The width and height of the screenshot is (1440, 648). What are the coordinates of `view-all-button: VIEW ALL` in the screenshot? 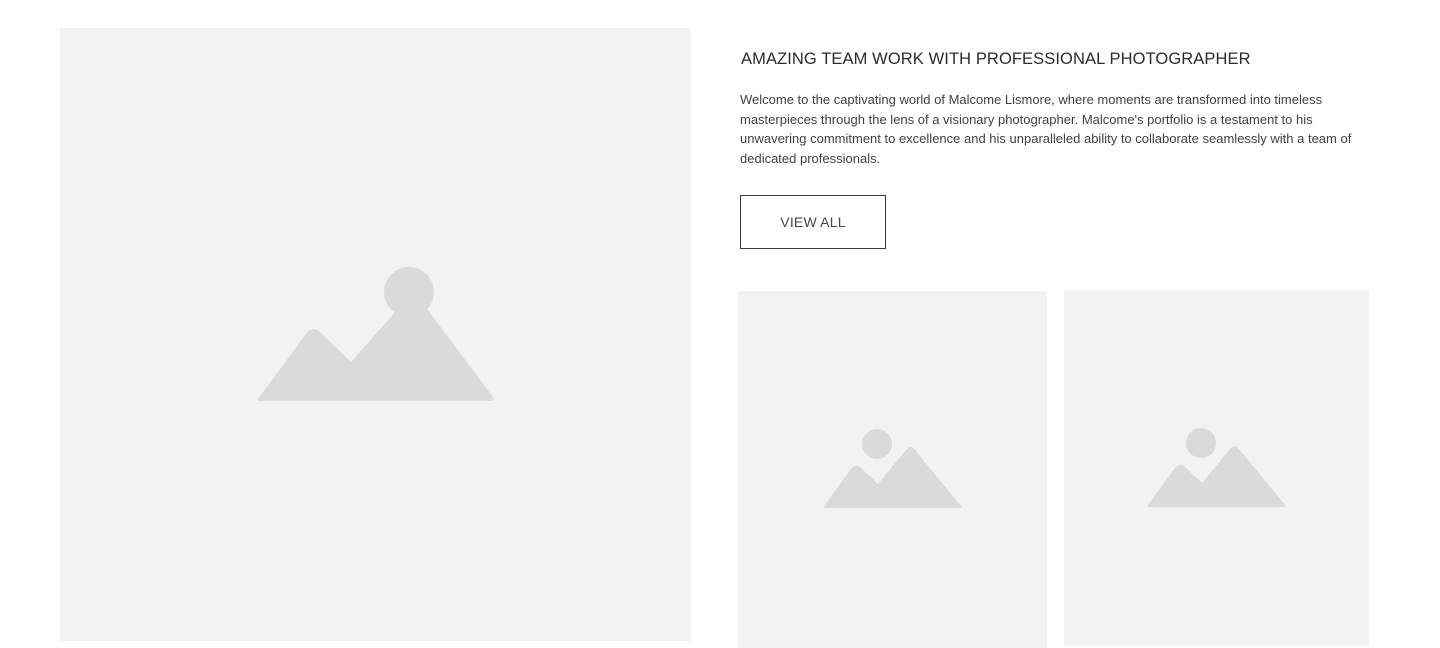 It's located at (813, 222).